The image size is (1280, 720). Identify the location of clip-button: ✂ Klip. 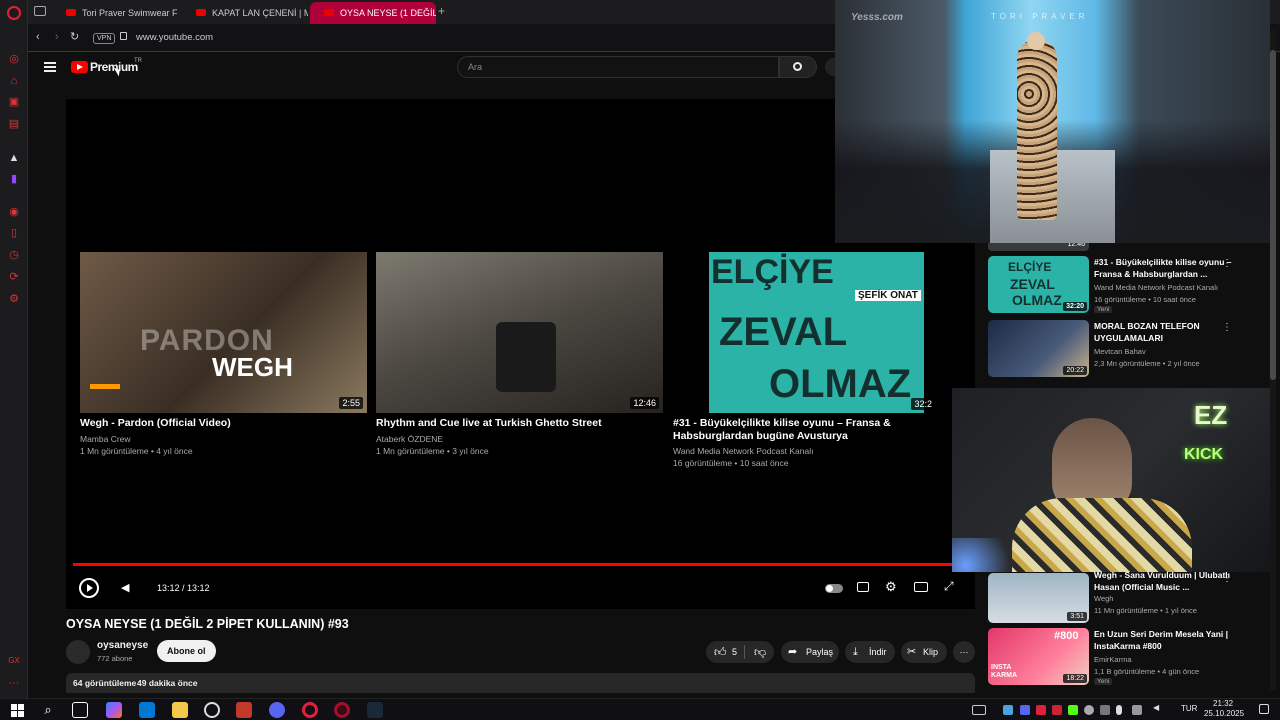
(924, 652).